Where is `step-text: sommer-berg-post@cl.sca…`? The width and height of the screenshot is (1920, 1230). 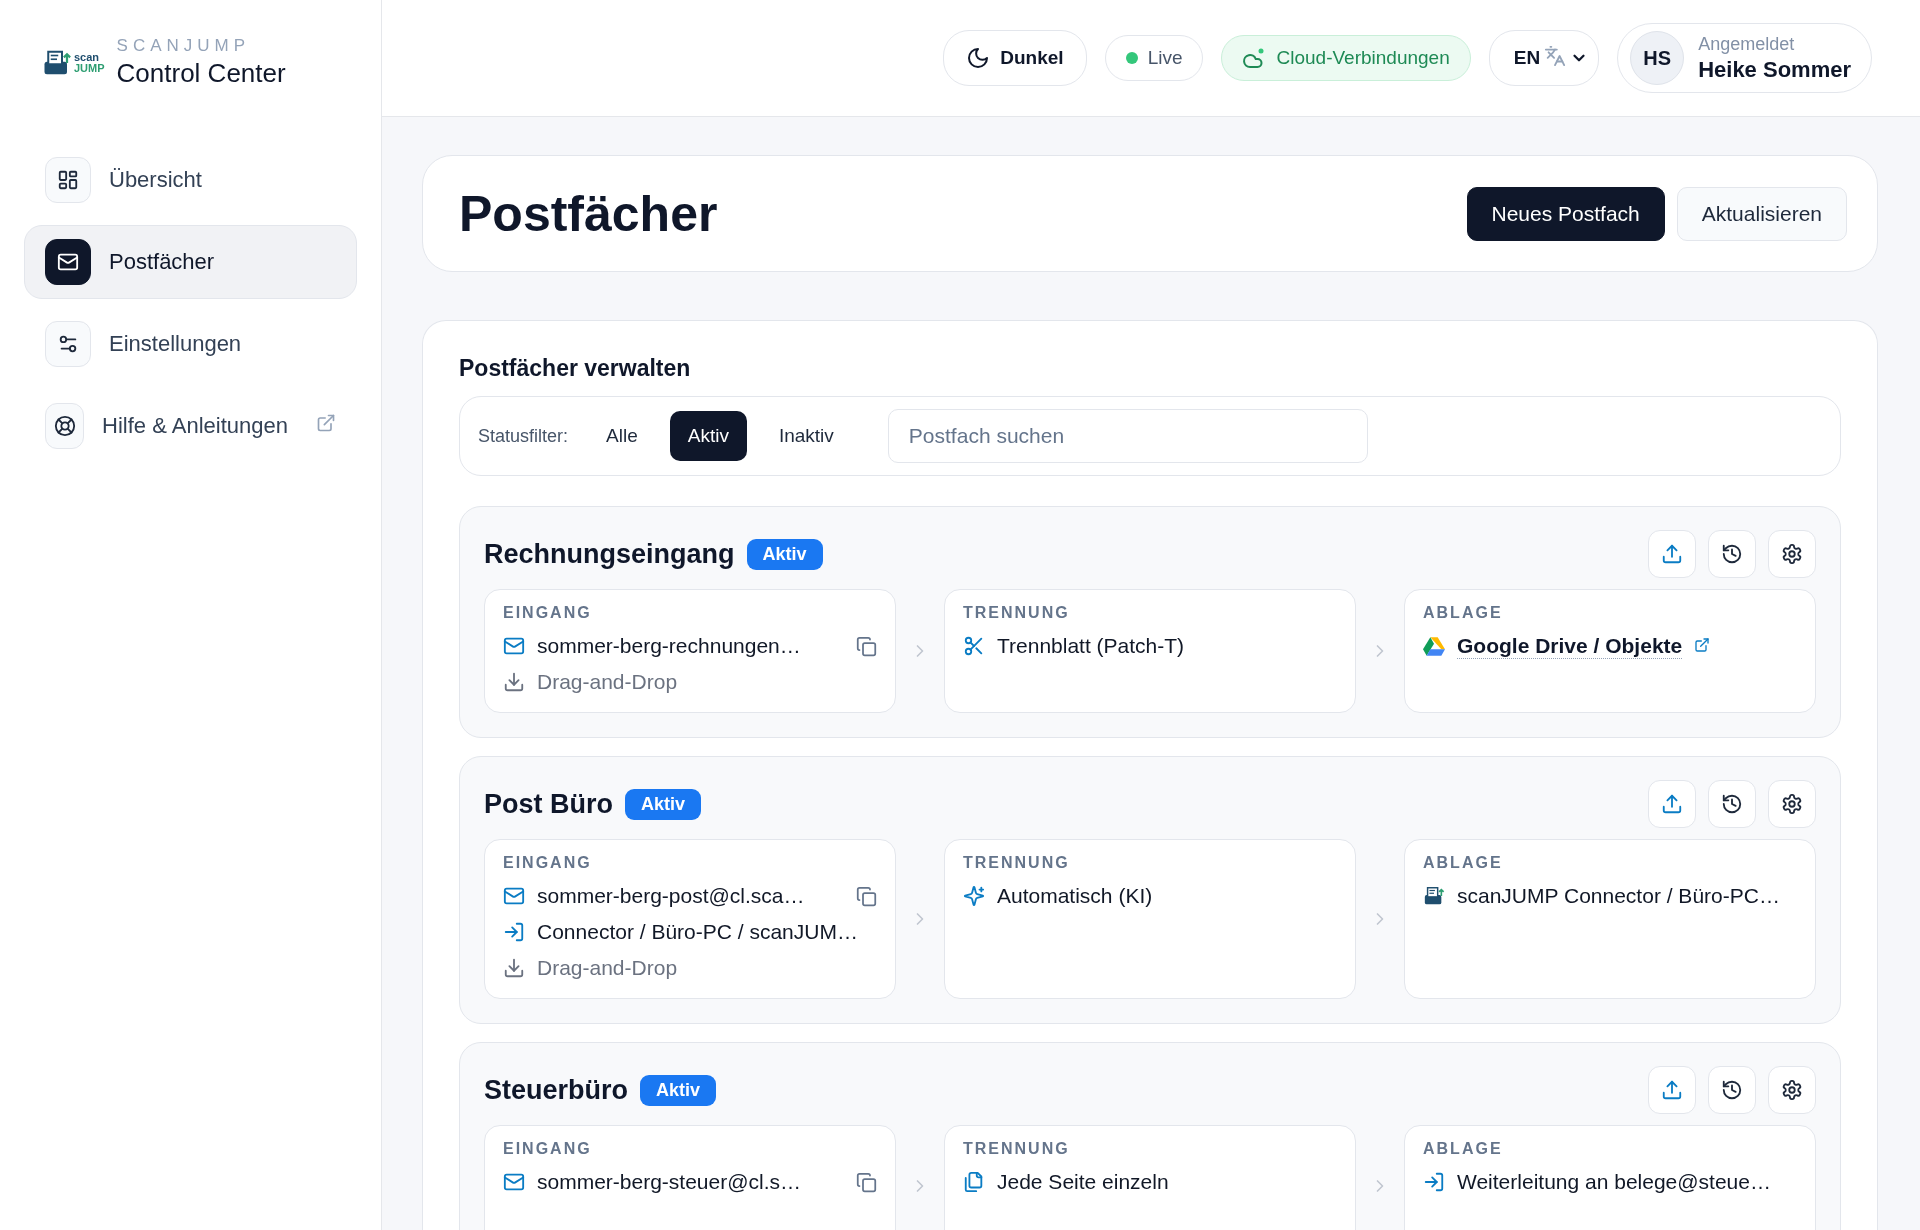
step-text: sommer-berg-post@cl.sca… is located at coordinates (671, 896).